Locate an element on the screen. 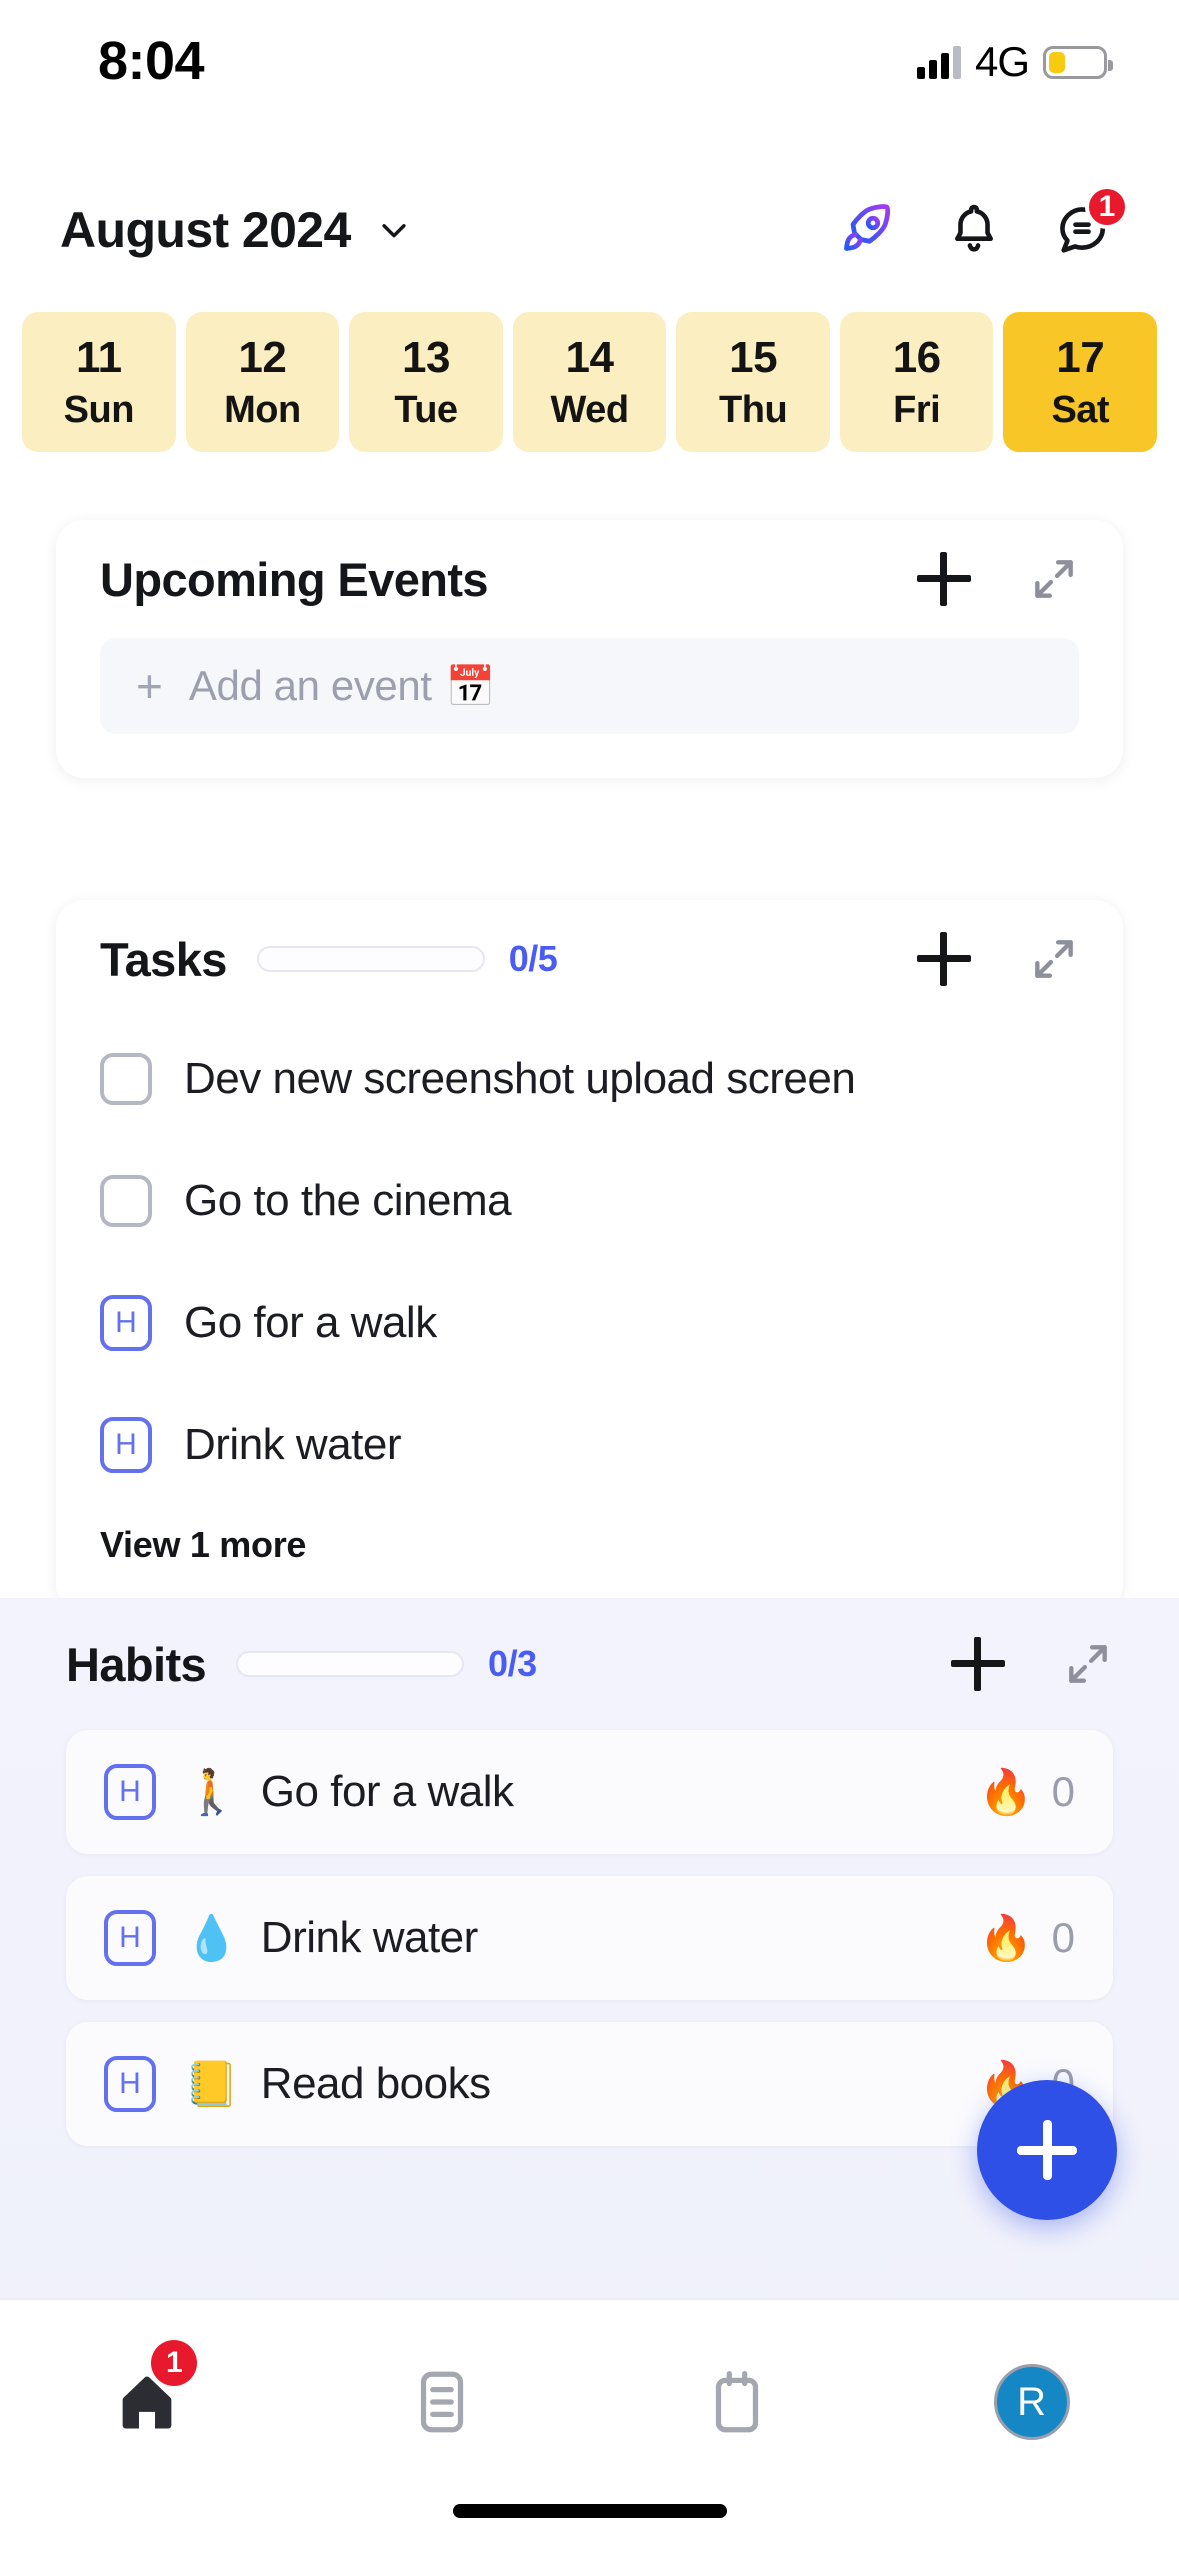 This screenshot has height=2556, width=1179. date-number: 17 is located at coordinates (1080, 357).